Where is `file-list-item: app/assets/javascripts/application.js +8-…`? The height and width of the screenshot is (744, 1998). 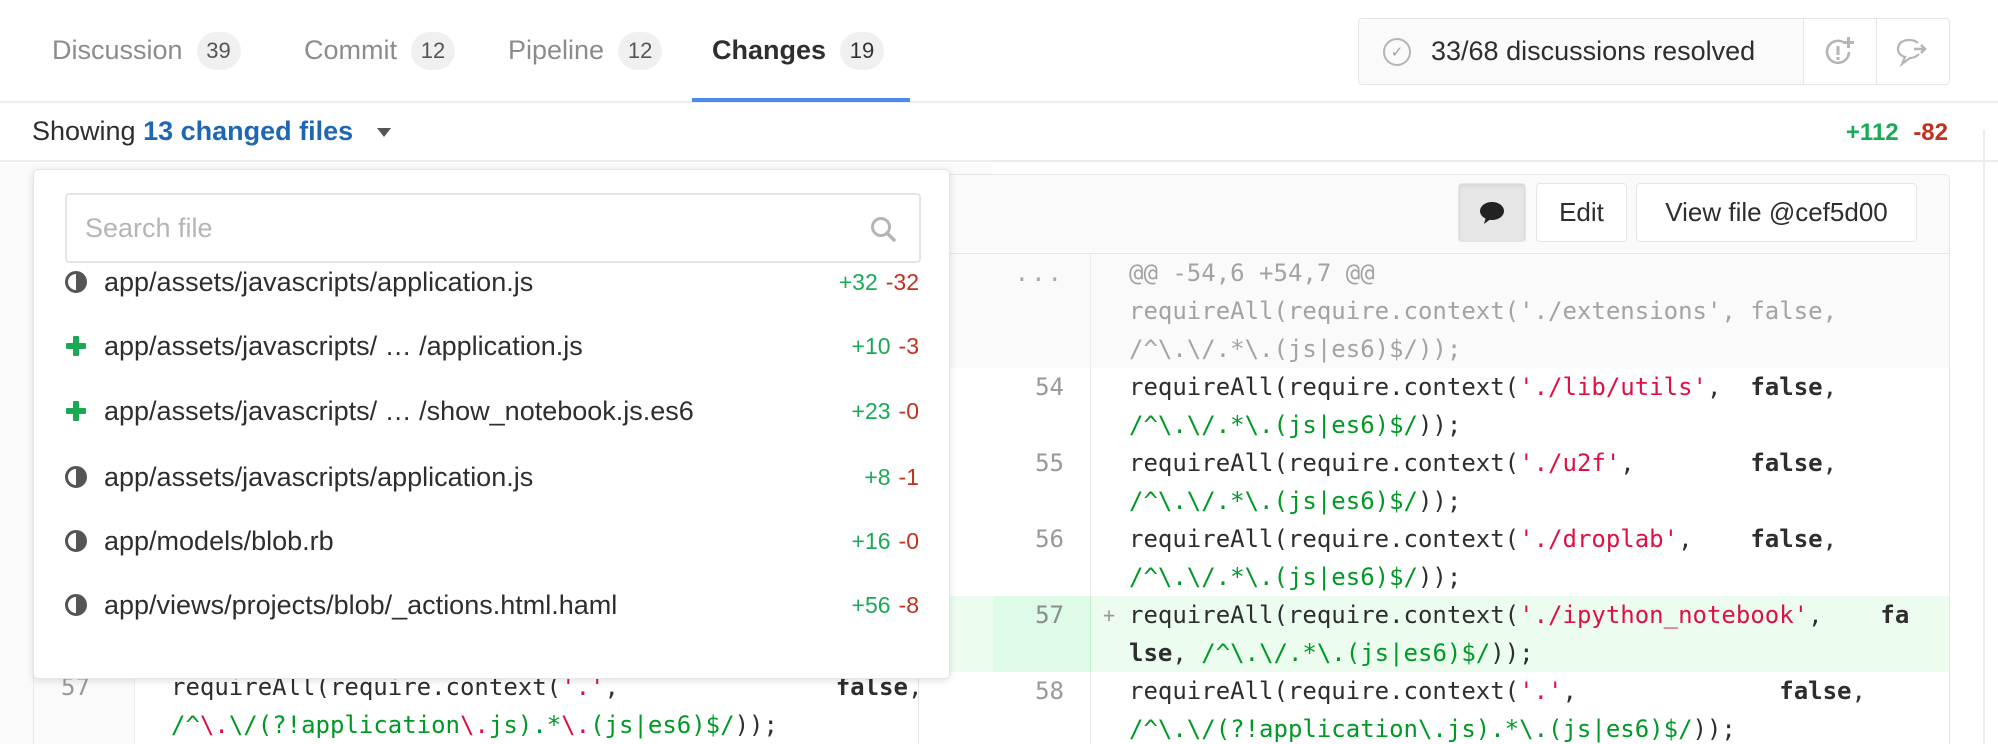 file-list-item: app/assets/javascripts/application.js +8-… is located at coordinates (491, 477).